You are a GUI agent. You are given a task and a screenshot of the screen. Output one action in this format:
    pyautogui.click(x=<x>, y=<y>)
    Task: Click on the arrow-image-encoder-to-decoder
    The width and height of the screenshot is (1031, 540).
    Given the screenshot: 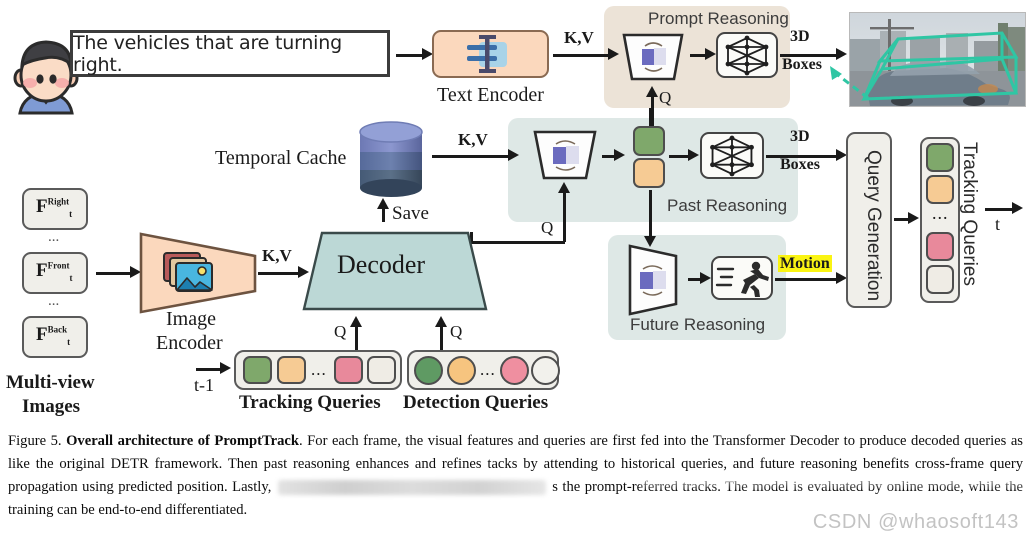 What is the action you would take?
    pyautogui.click(x=280, y=273)
    